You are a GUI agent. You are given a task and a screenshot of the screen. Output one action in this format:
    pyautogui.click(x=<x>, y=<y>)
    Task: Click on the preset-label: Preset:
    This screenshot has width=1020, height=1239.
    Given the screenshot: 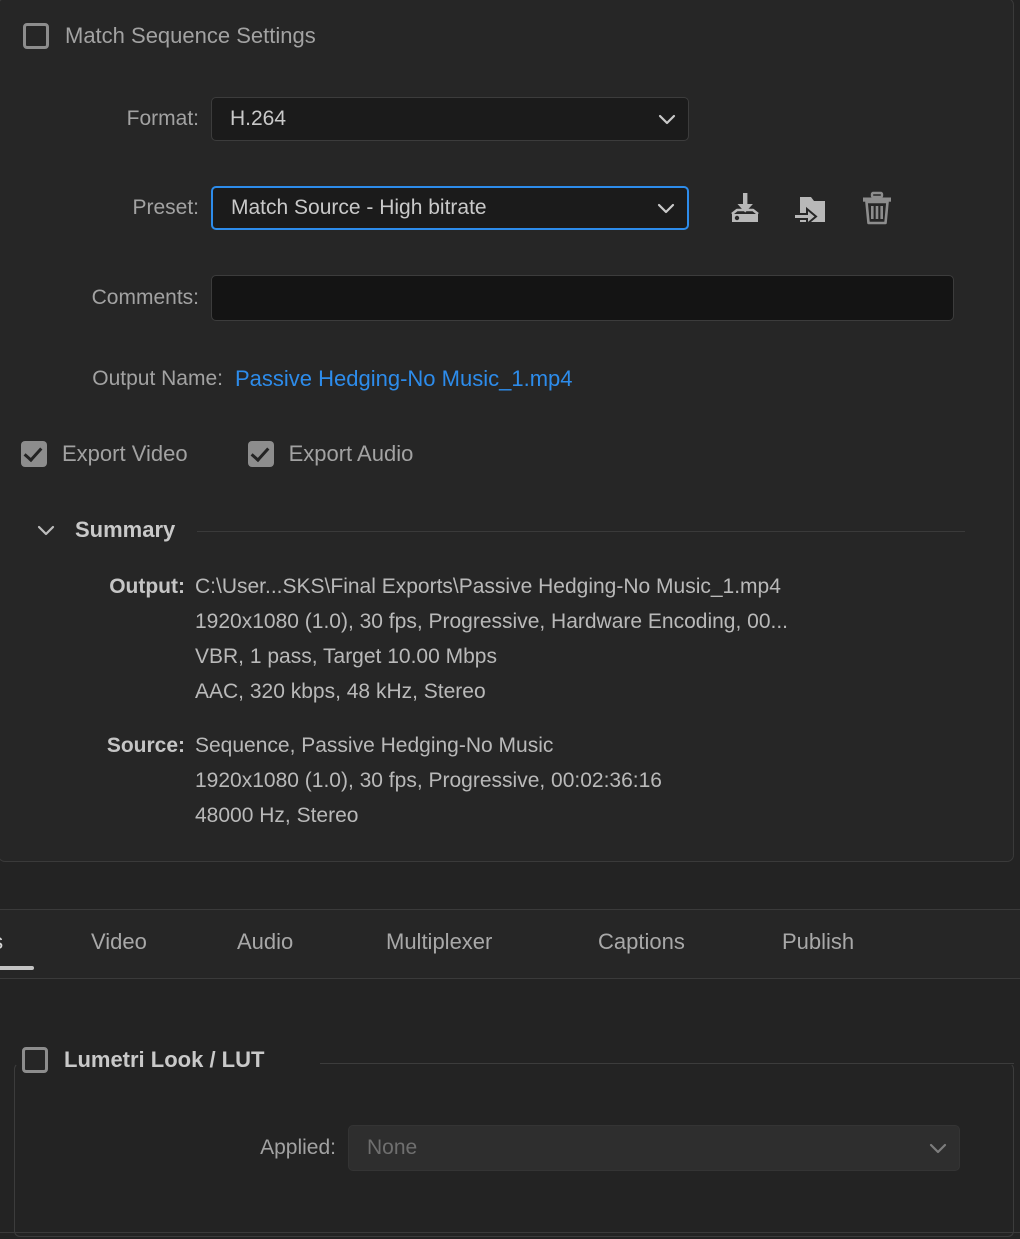 What is the action you would take?
    pyautogui.click(x=165, y=207)
    